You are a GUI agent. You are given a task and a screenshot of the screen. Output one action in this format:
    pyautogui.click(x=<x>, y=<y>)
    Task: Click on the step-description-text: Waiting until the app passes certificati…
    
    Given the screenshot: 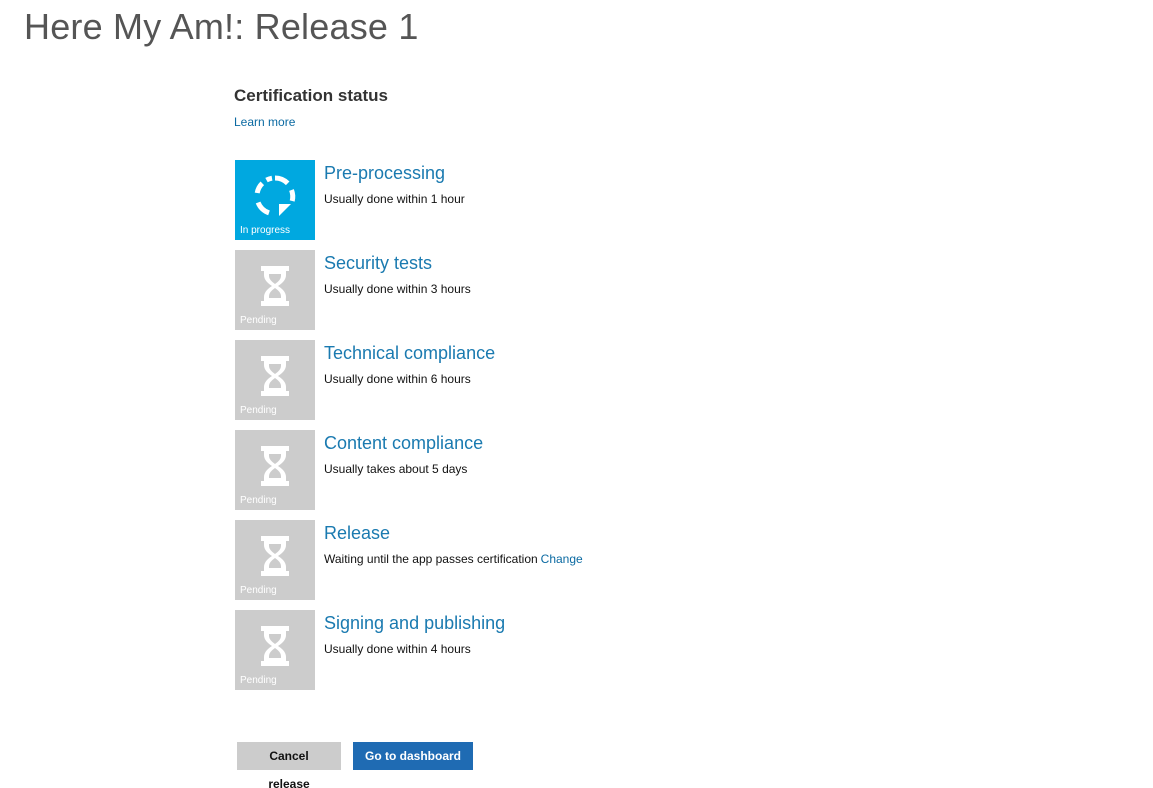 What is the action you would take?
    pyautogui.click(x=431, y=559)
    